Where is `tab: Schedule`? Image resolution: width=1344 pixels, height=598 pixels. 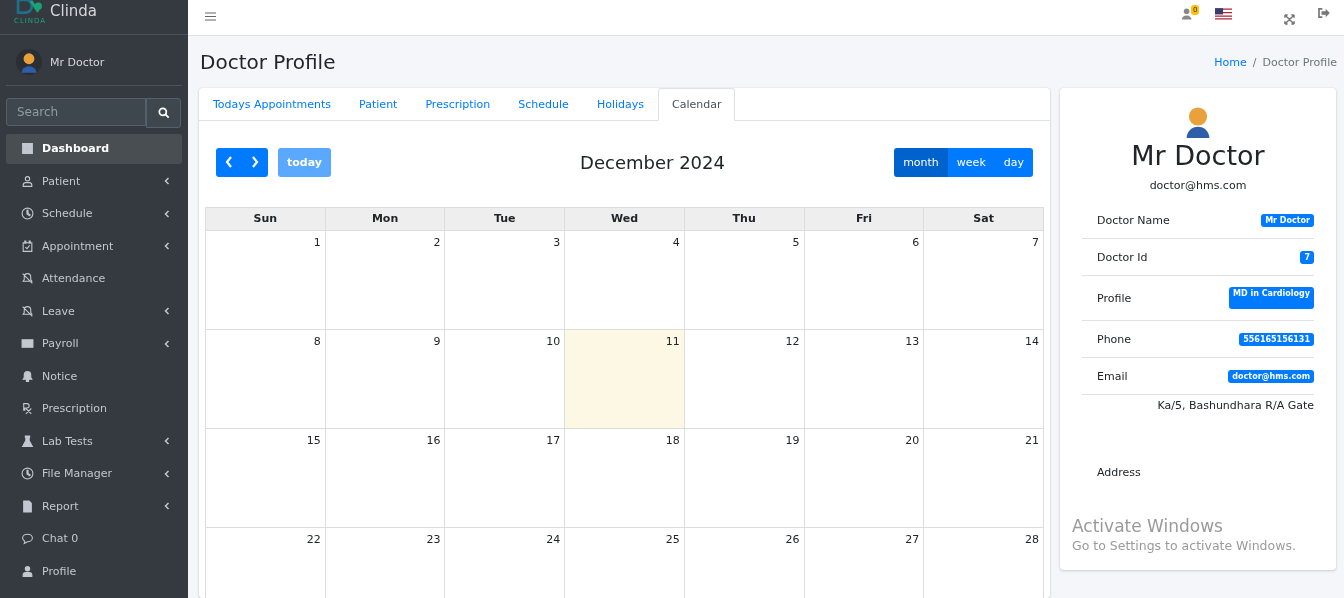
tab: Schedule is located at coordinates (543, 104).